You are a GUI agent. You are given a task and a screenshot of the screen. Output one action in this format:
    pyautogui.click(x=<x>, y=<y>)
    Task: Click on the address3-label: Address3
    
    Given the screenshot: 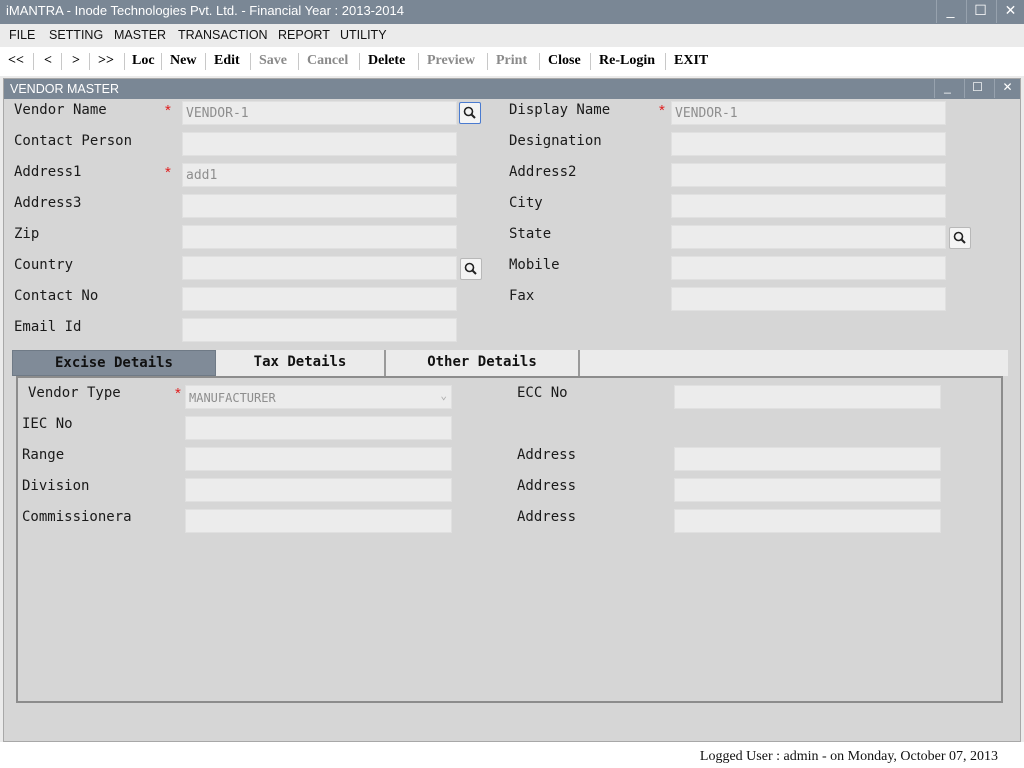 What is the action you would take?
    pyautogui.click(x=48, y=203)
    